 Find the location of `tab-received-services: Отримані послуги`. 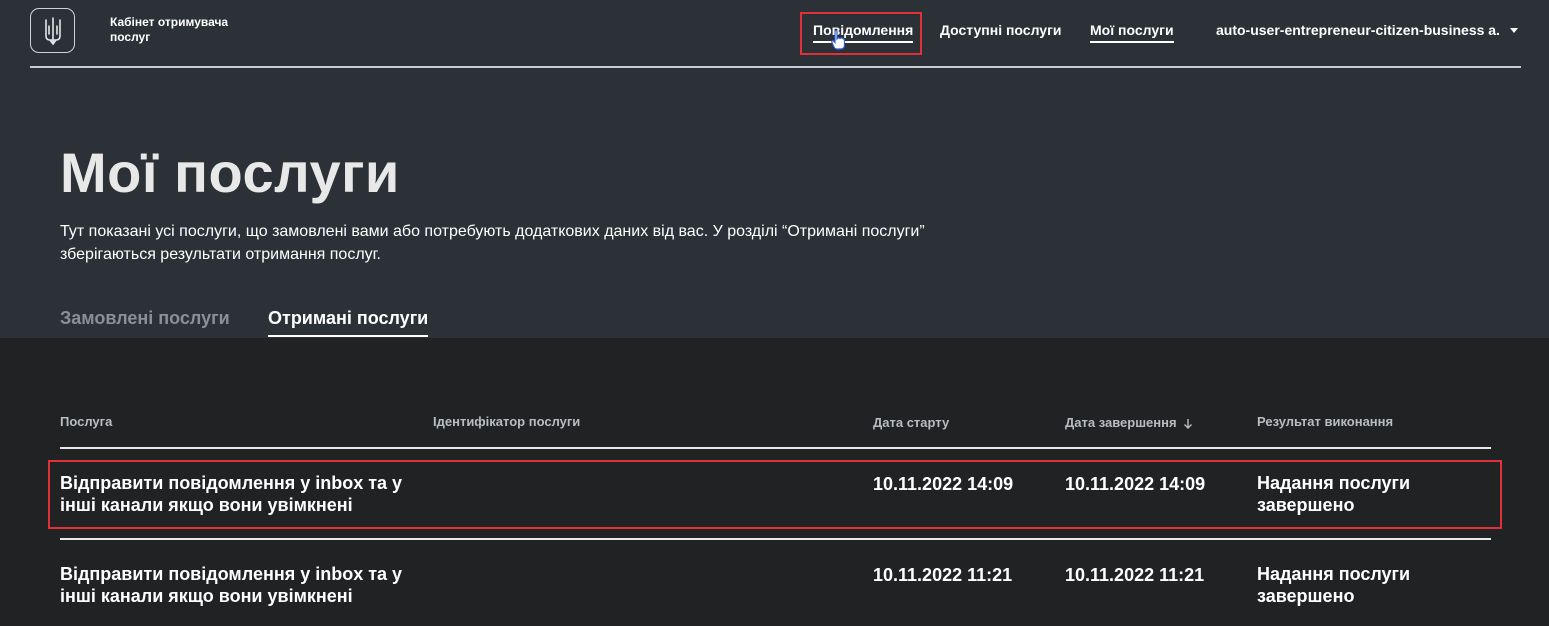

tab-received-services: Отримані послуги is located at coordinates (348, 322).